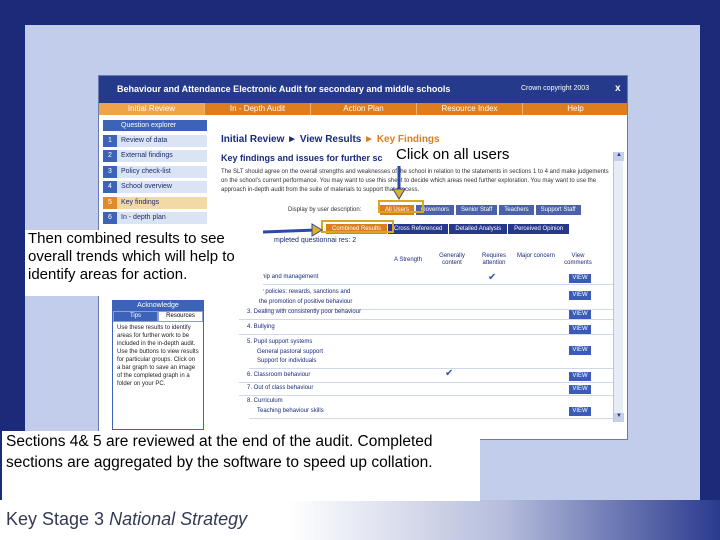 The image size is (720, 540). I want to click on tab-in-depth-audit: In - Depth Audit, so click(258, 109).